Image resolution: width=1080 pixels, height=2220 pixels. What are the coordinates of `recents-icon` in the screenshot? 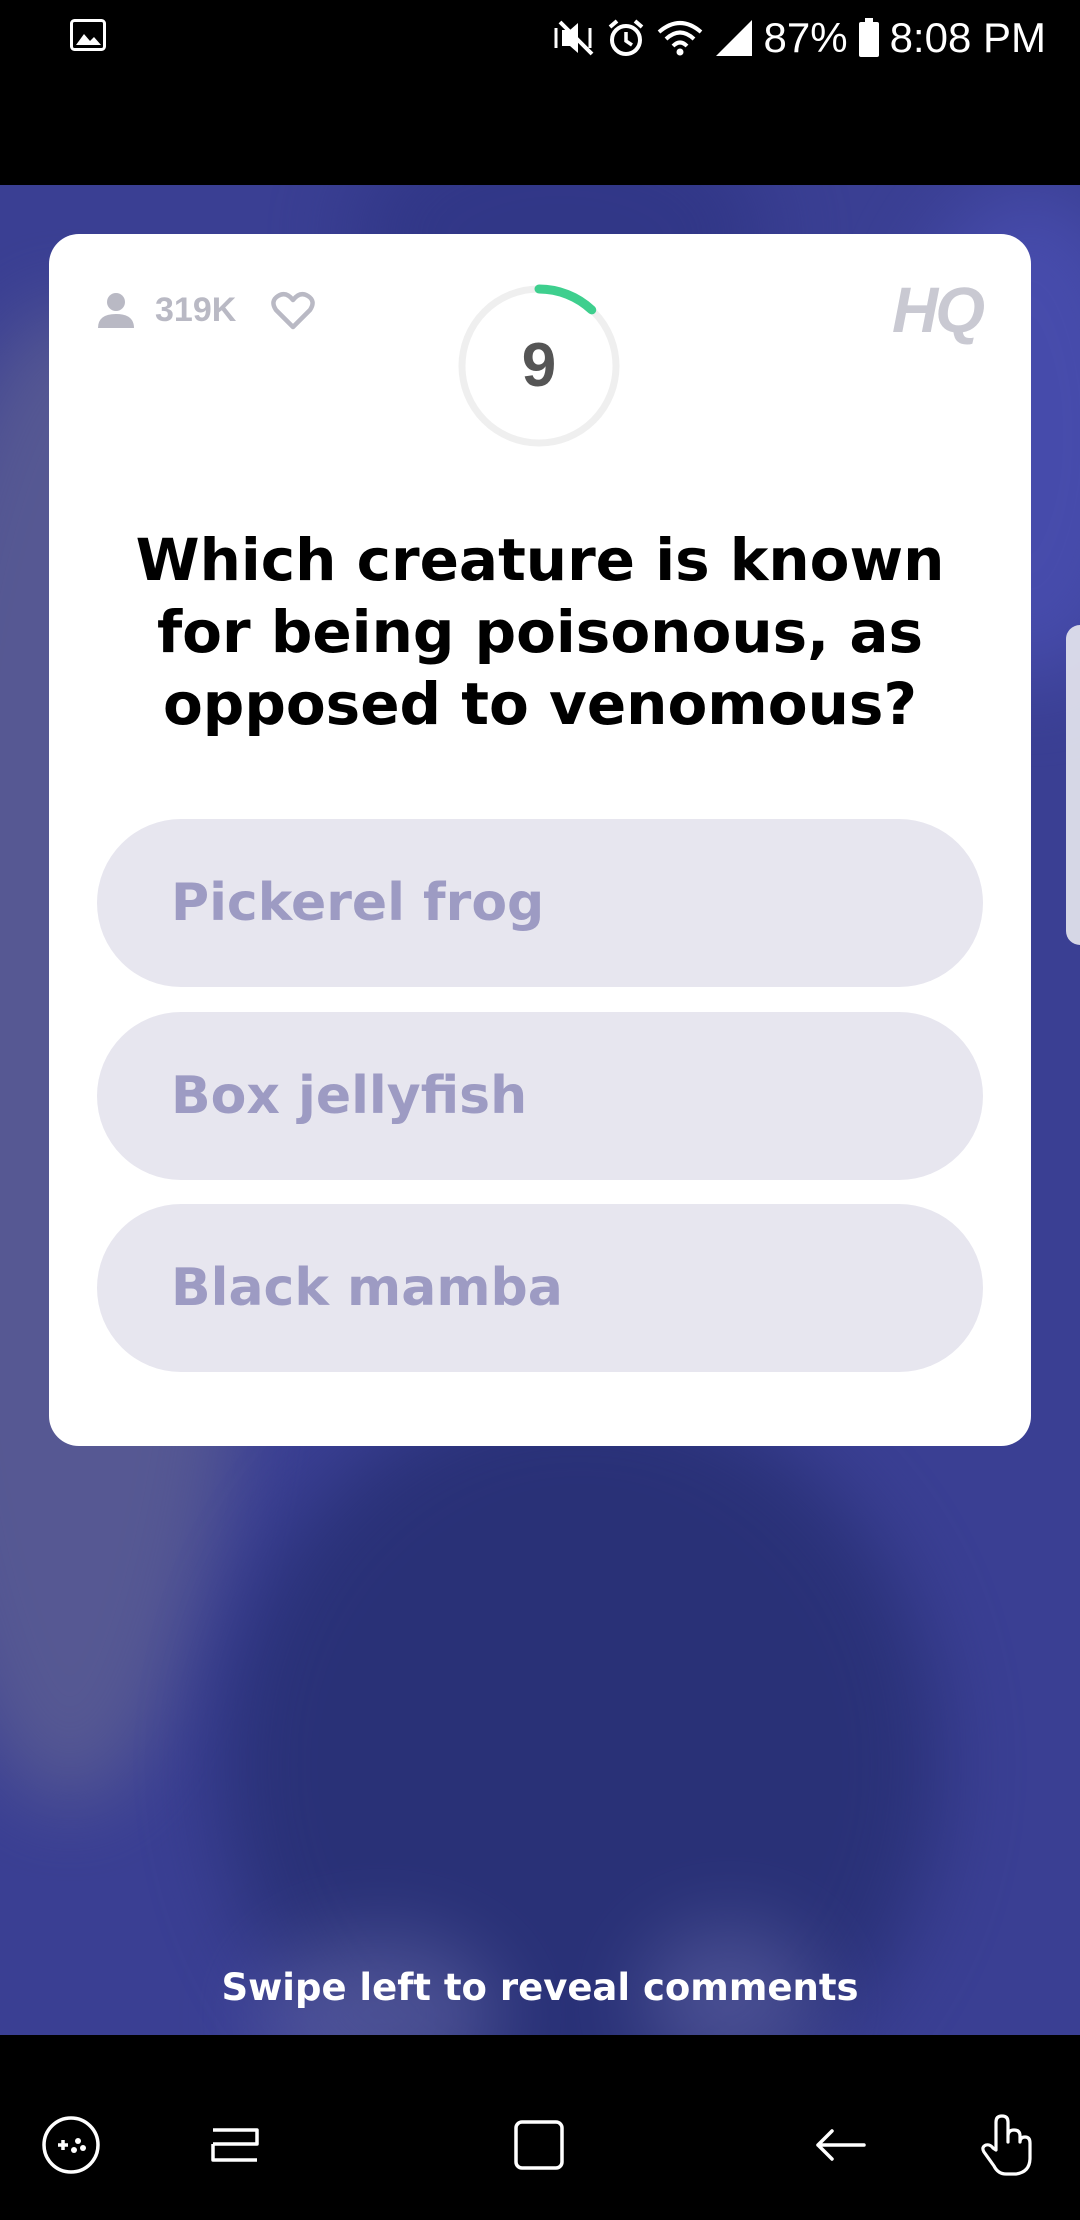 It's located at (235, 2145).